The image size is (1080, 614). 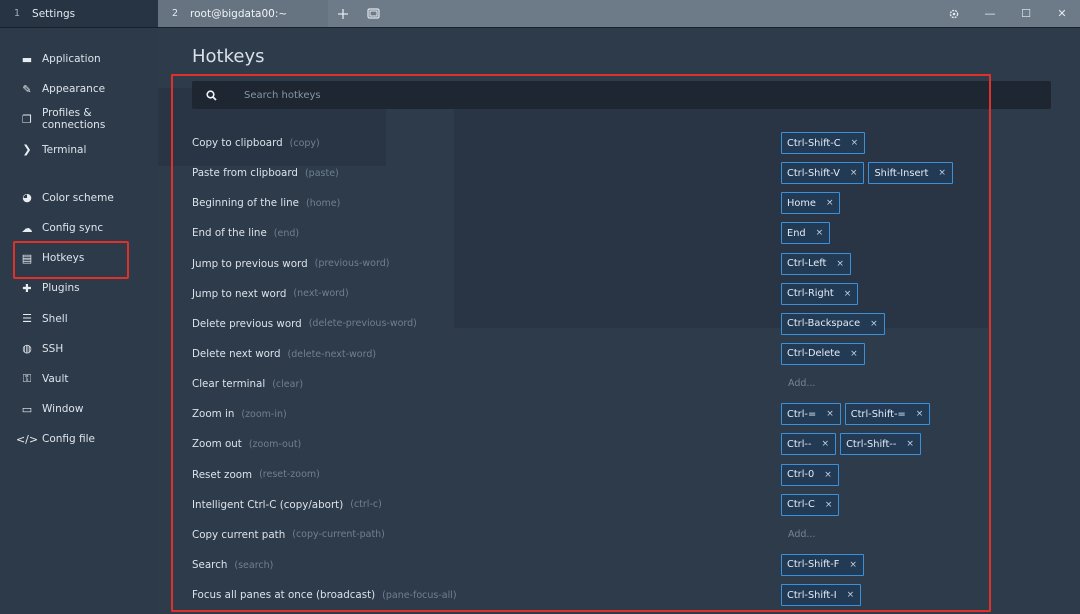 I want to click on globe-icon: ◍, so click(x=27, y=349).